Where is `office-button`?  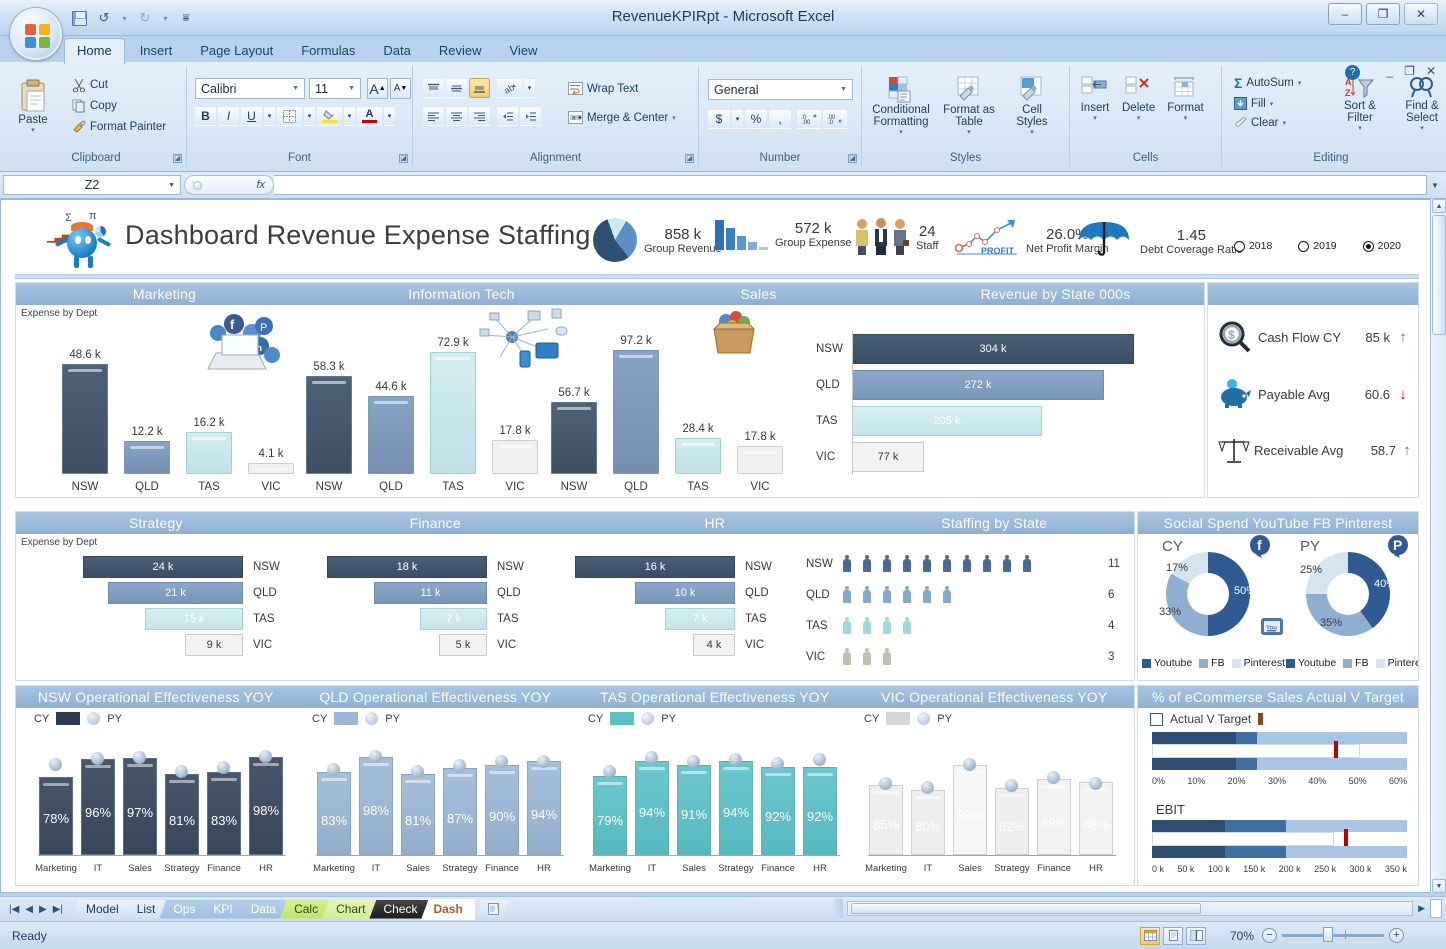
office-button is located at coordinates (36, 34).